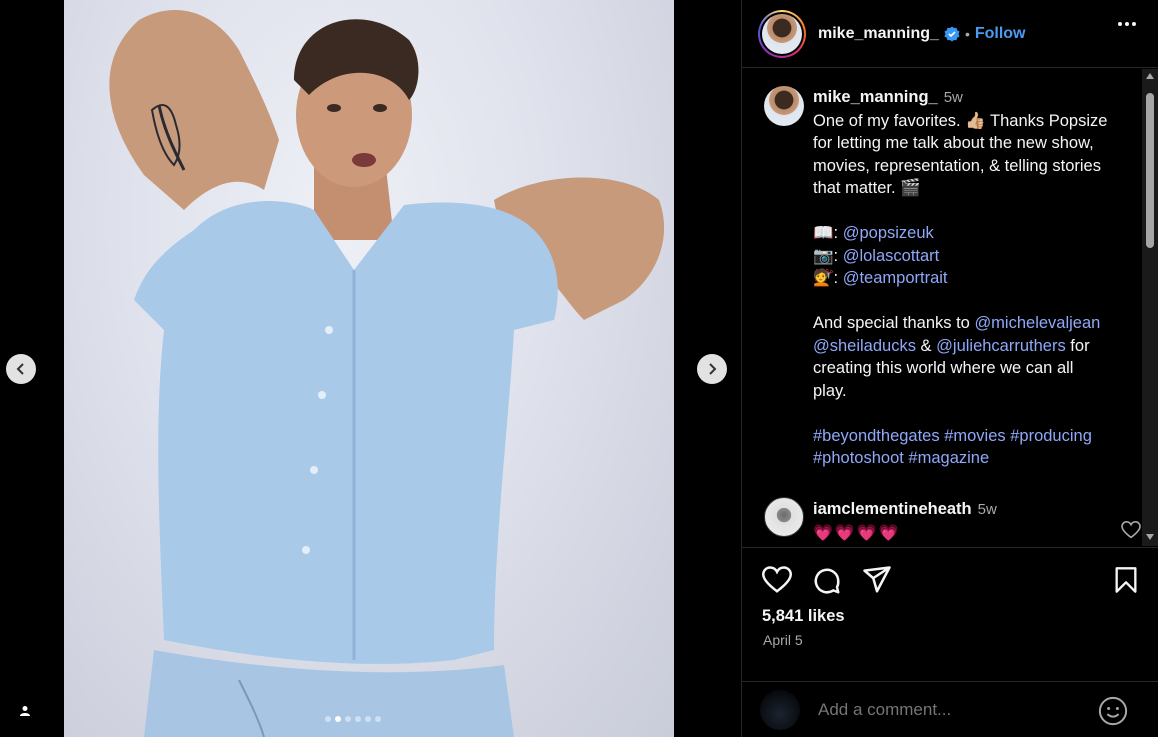  I want to click on add-comment-bar, so click(950, 709).